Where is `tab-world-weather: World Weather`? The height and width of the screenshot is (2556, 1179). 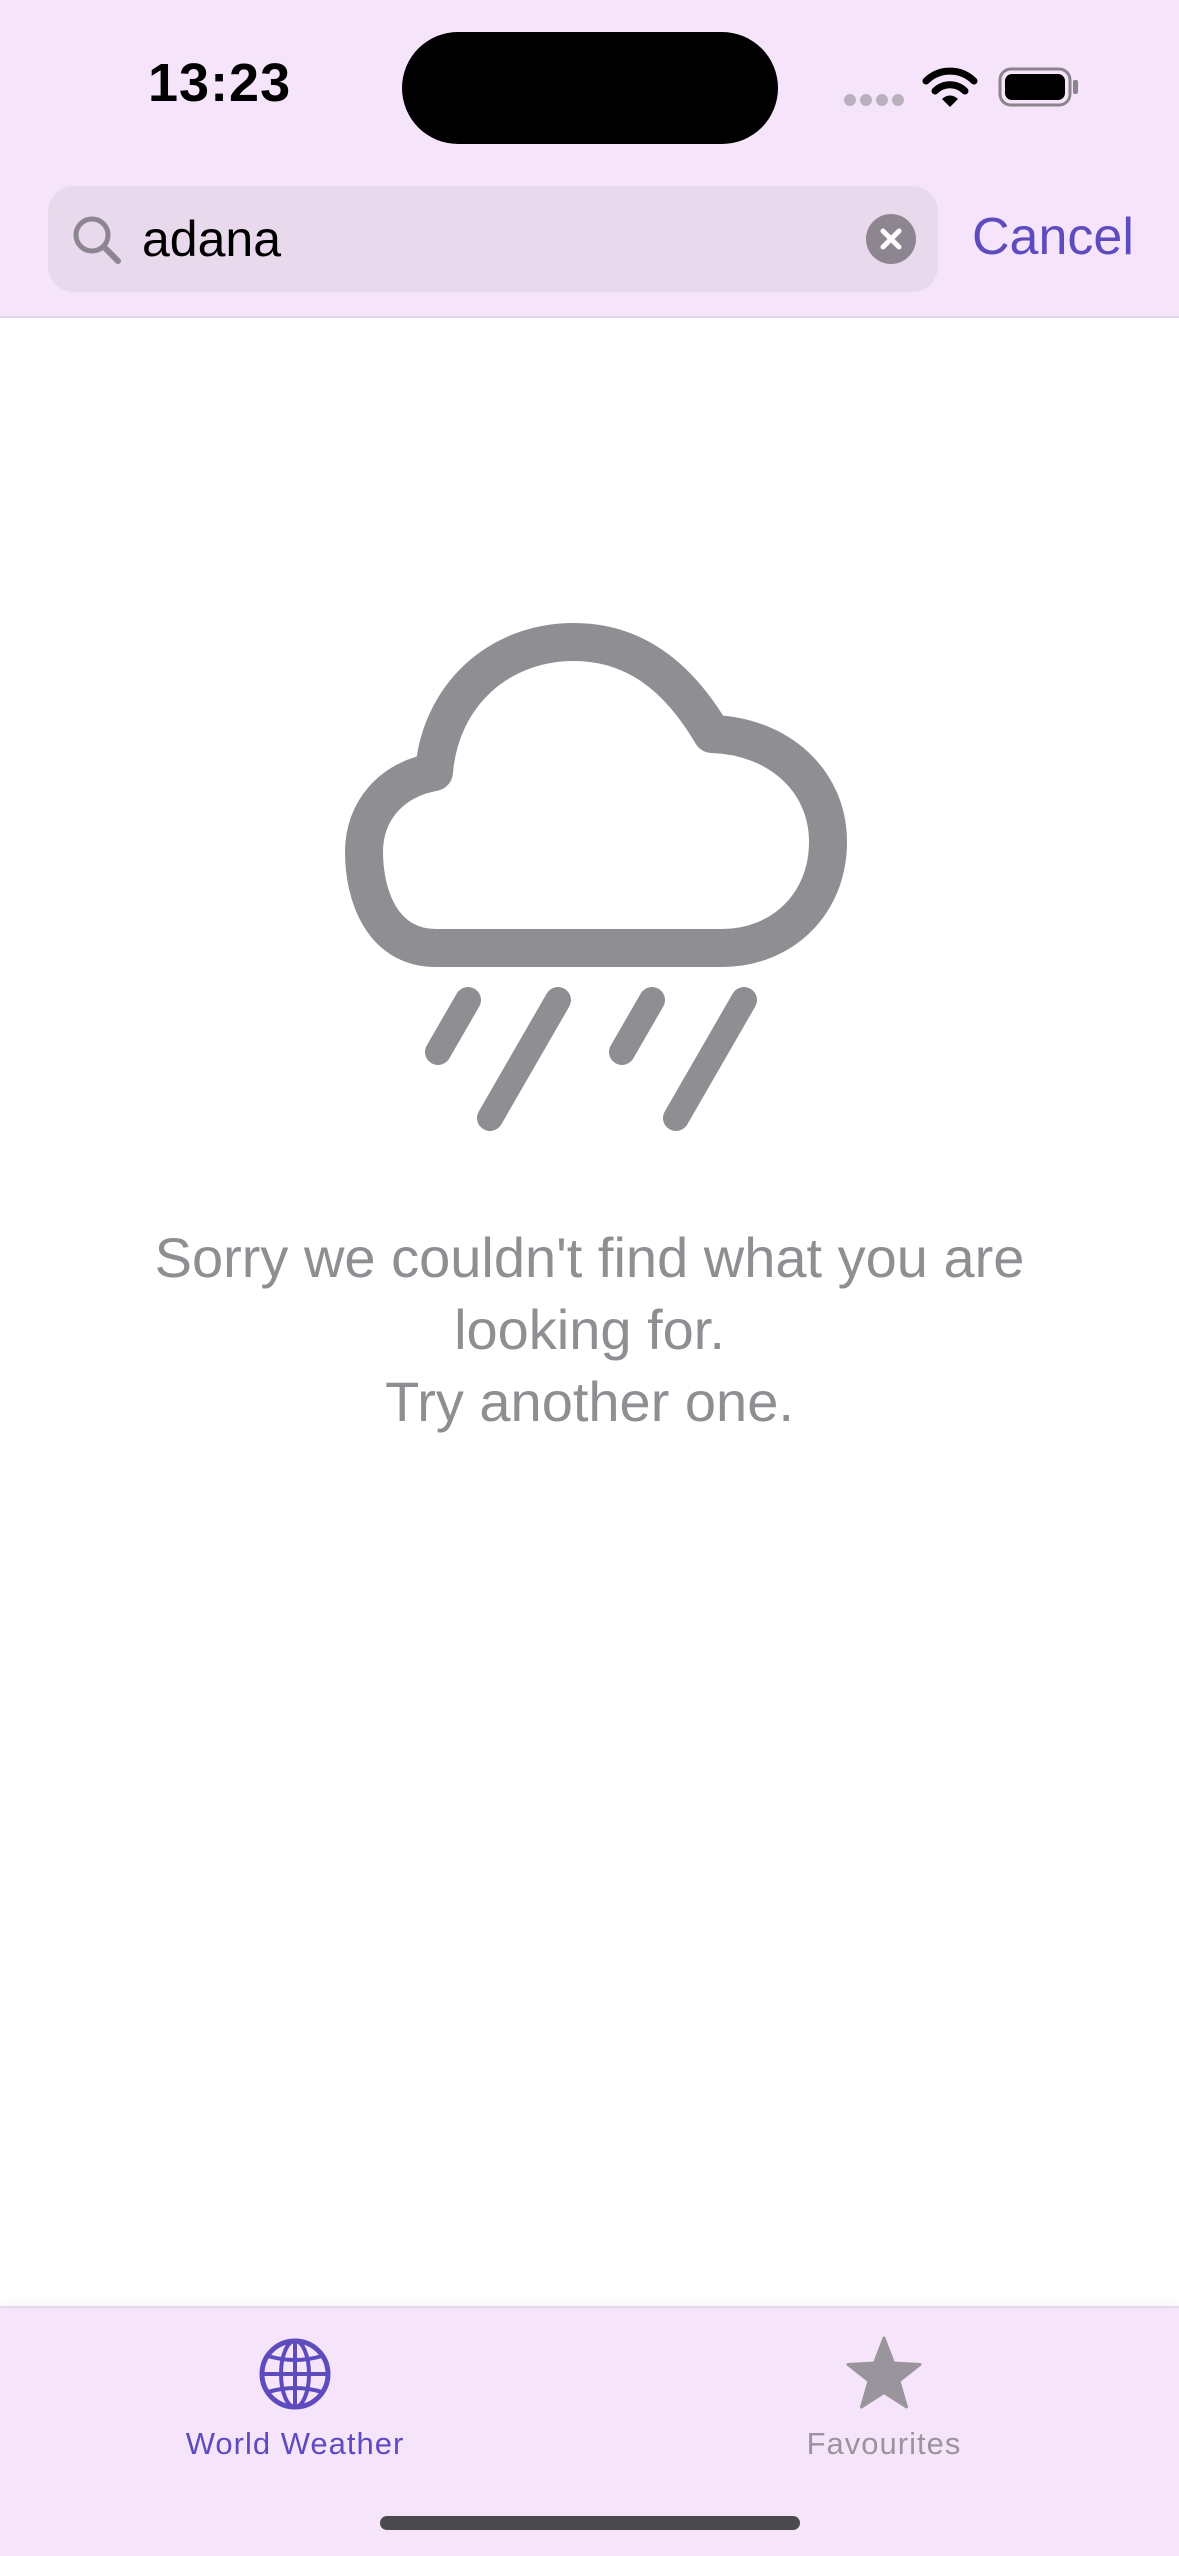
tab-world-weather: World Weather is located at coordinates (295, 2399).